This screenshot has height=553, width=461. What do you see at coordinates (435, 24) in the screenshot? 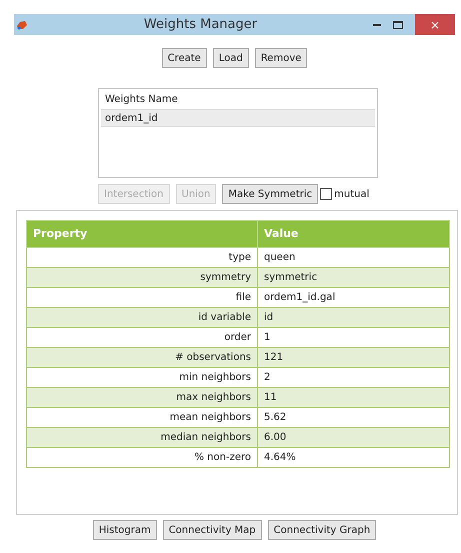
I see `close-button: ×` at bounding box center [435, 24].